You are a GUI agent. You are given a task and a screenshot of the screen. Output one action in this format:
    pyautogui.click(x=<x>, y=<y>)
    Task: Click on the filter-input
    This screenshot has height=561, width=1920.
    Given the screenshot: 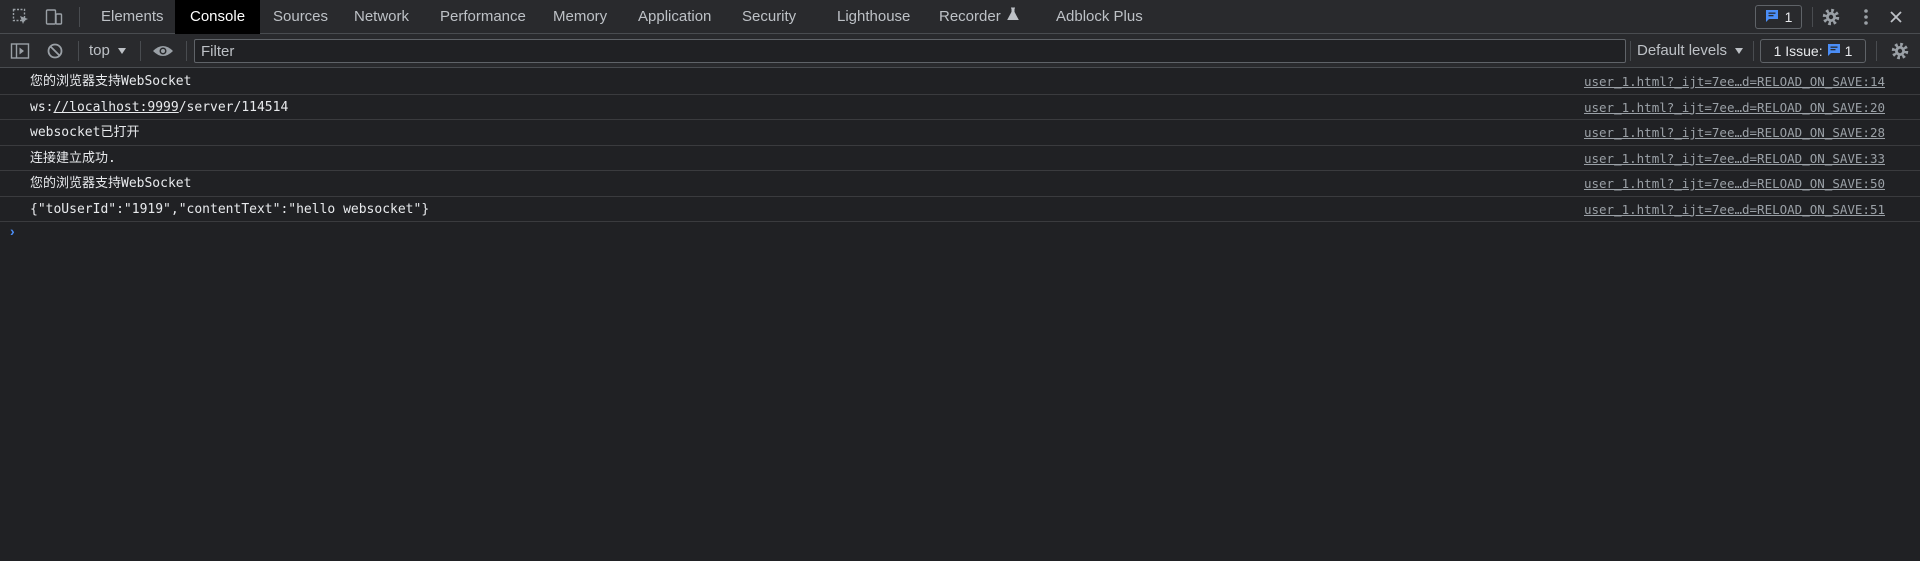 What is the action you would take?
    pyautogui.click(x=910, y=51)
    